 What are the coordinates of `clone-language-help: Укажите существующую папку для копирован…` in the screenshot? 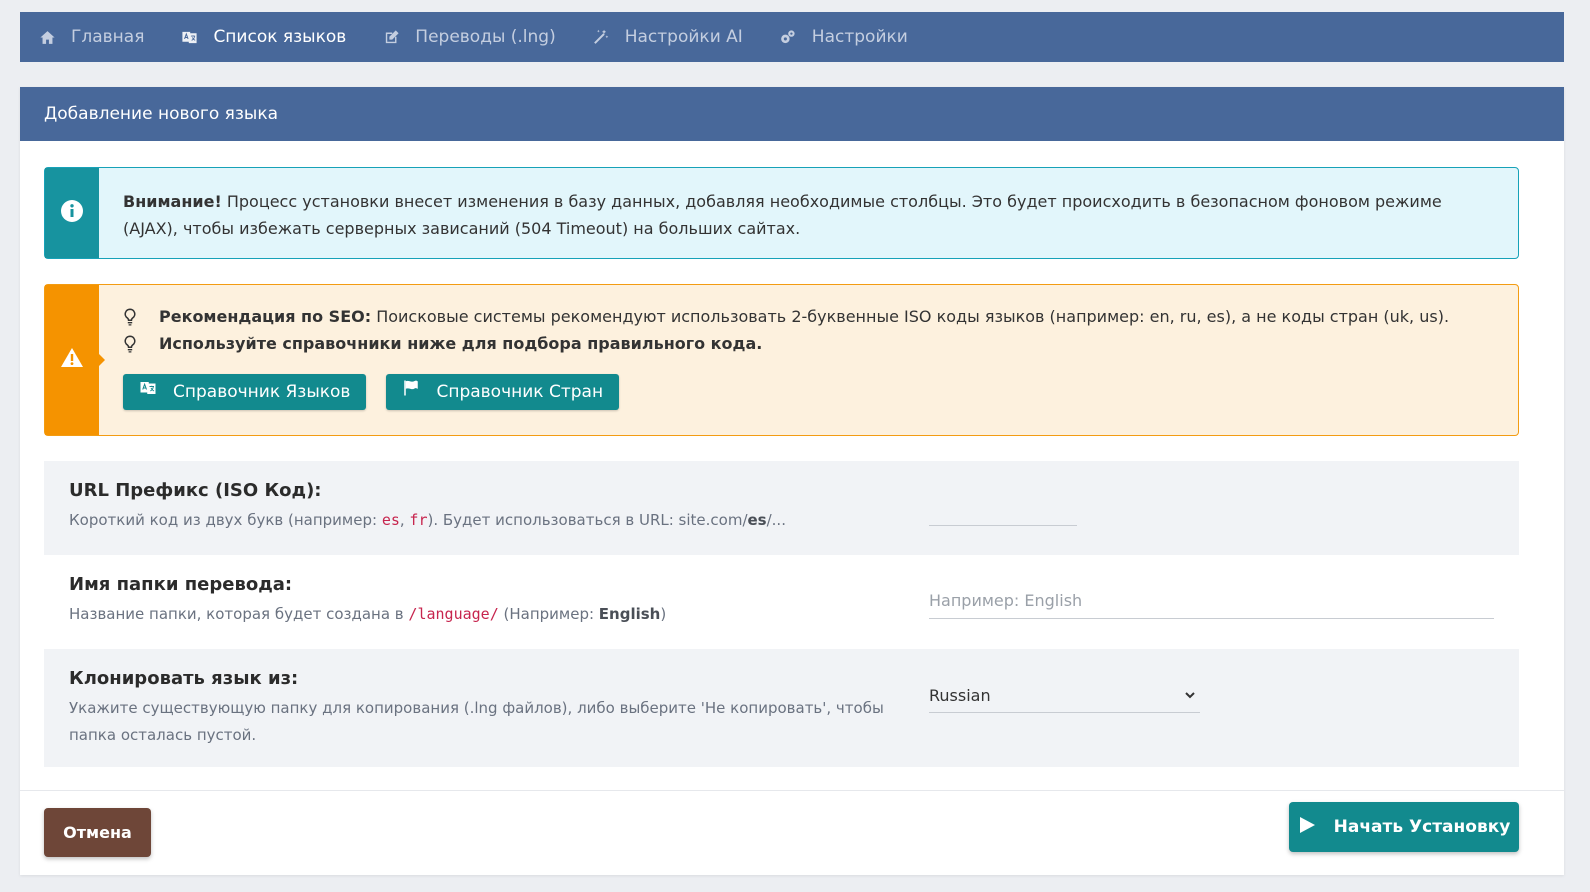 It's located at (476, 721).